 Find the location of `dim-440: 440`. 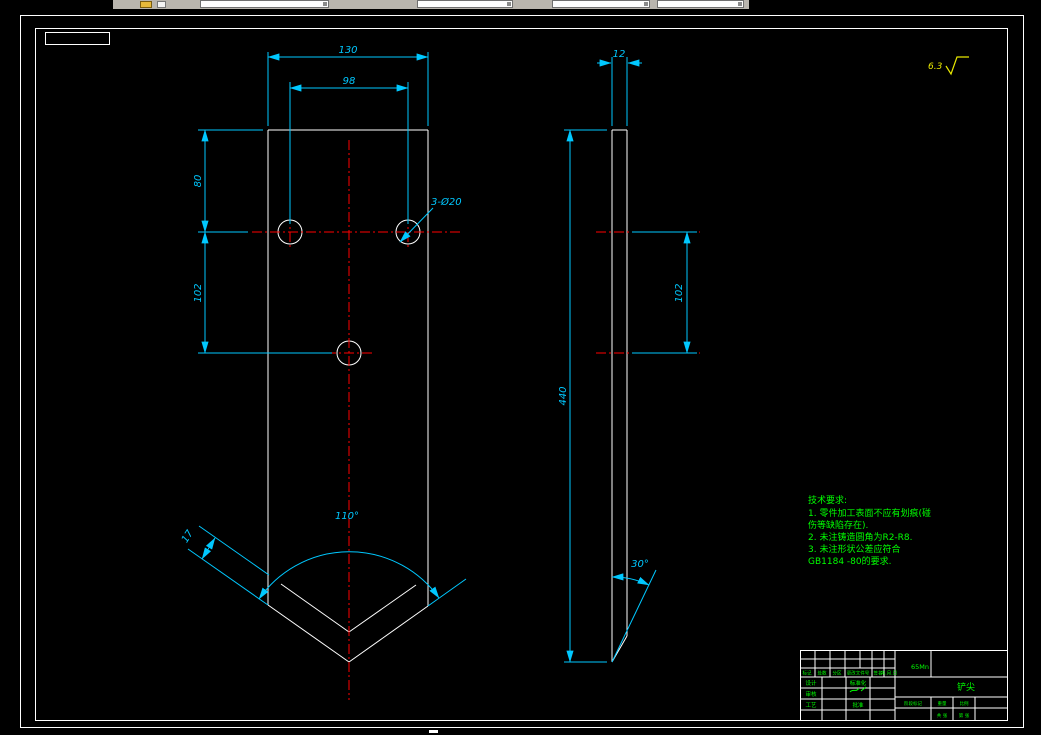

dim-440: 440 is located at coordinates (563, 395).